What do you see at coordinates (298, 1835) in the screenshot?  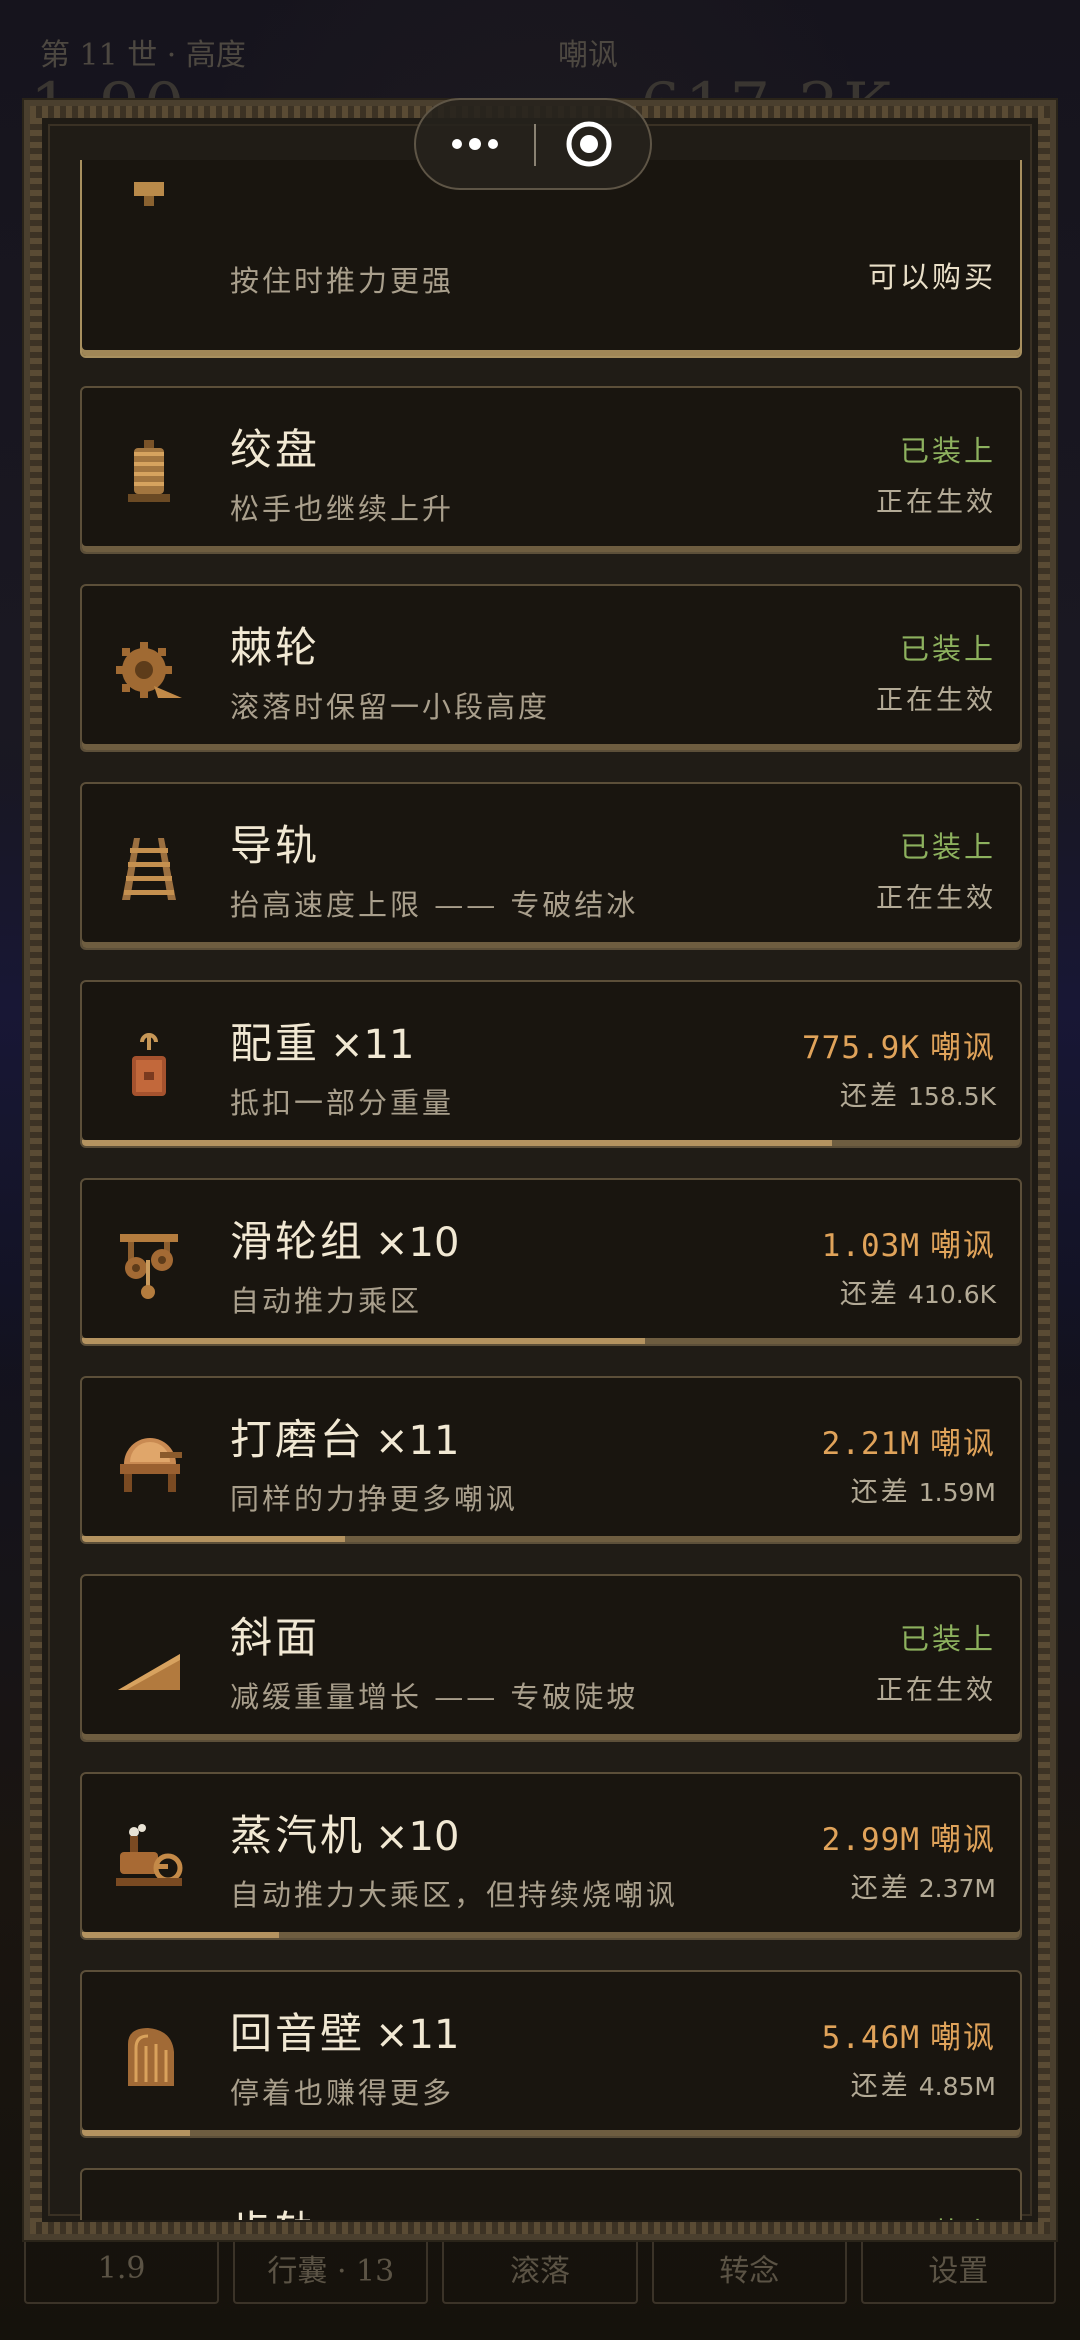 I see `upgrade-name: 蒸汽机` at bounding box center [298, 1835].